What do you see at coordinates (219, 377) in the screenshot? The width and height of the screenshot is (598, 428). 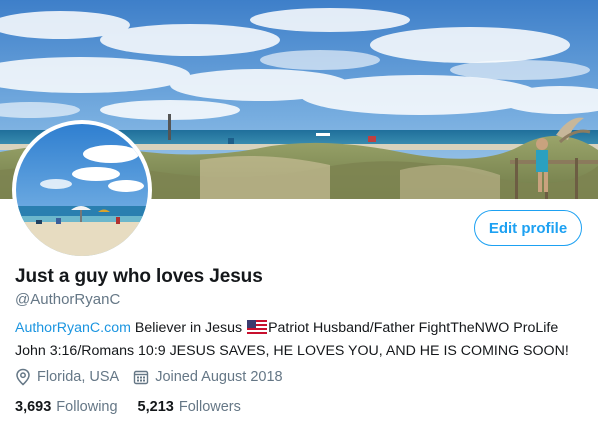 I see `joined-text: Joined August 2018` at bounding box center [219, 377].